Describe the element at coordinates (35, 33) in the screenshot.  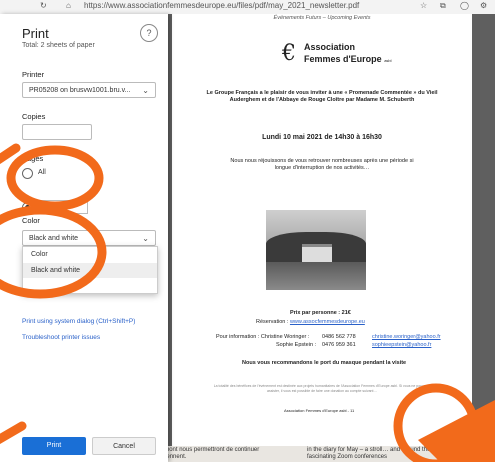
I see `dialog-title: Print` at that location.